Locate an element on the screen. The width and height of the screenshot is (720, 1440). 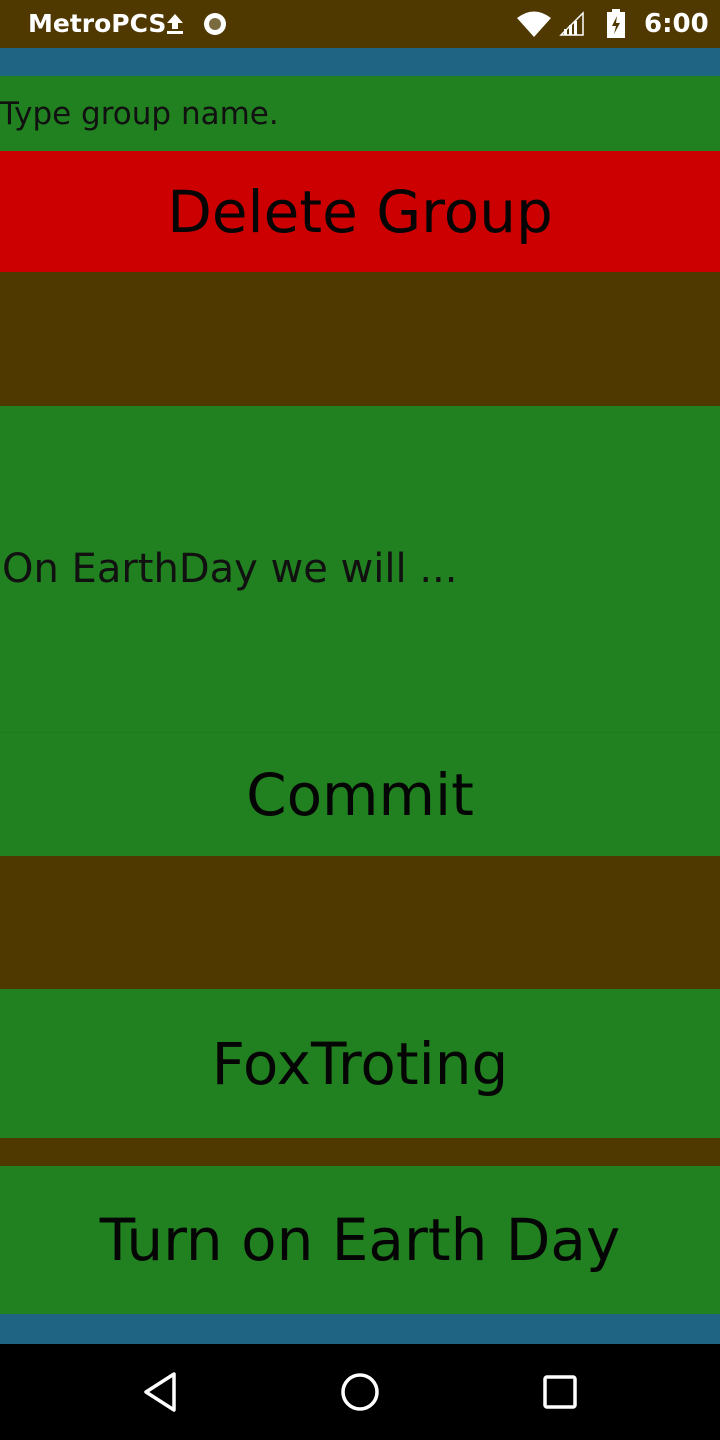
foxtroting-label: FoxTroting is located at coordinates (360, 1063).